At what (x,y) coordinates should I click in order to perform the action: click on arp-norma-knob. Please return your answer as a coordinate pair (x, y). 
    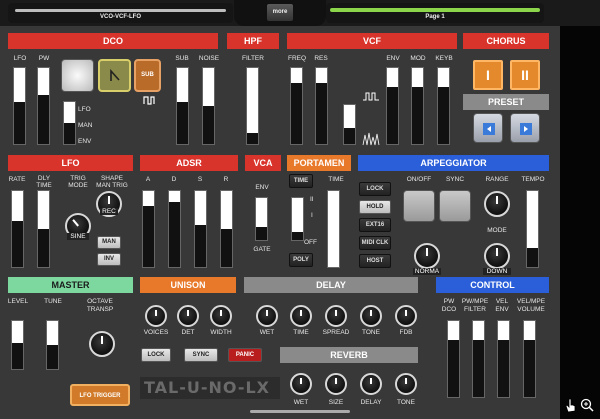
    Looking at the image, I should click on (427, 256).